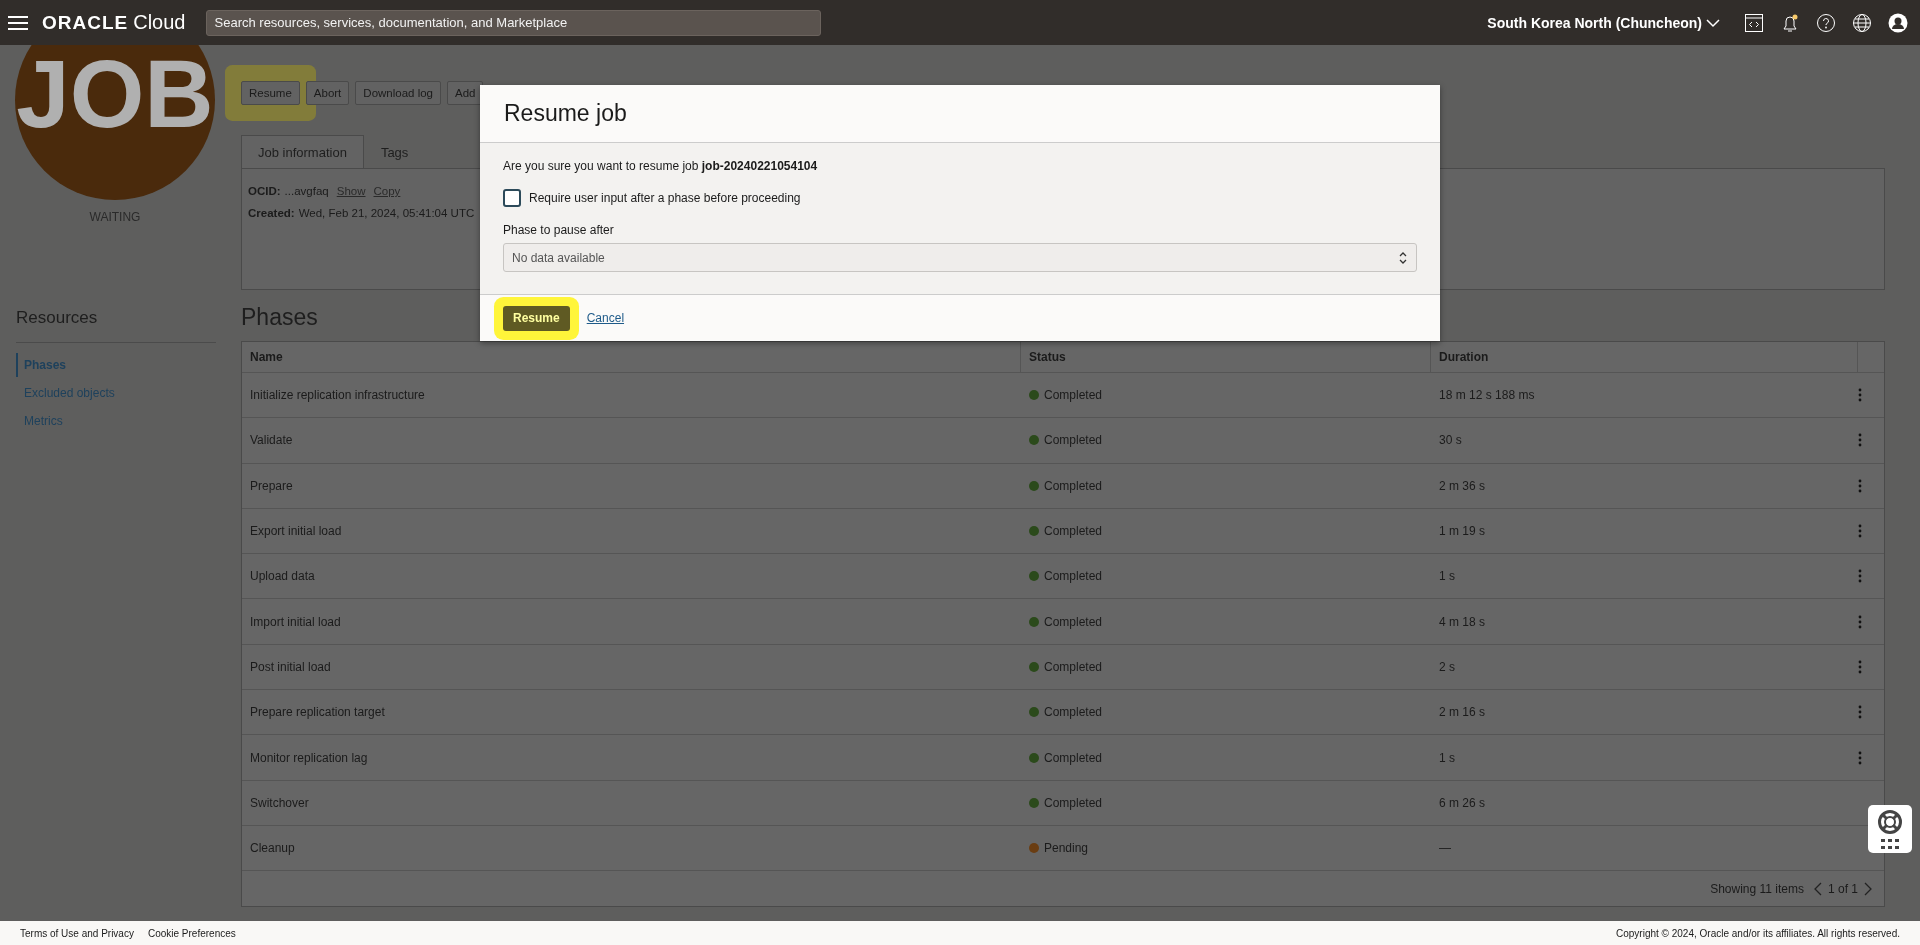  Describe the element at coordinates (398, 93) in the screenshot. I see `action-button: Download log` at that location.